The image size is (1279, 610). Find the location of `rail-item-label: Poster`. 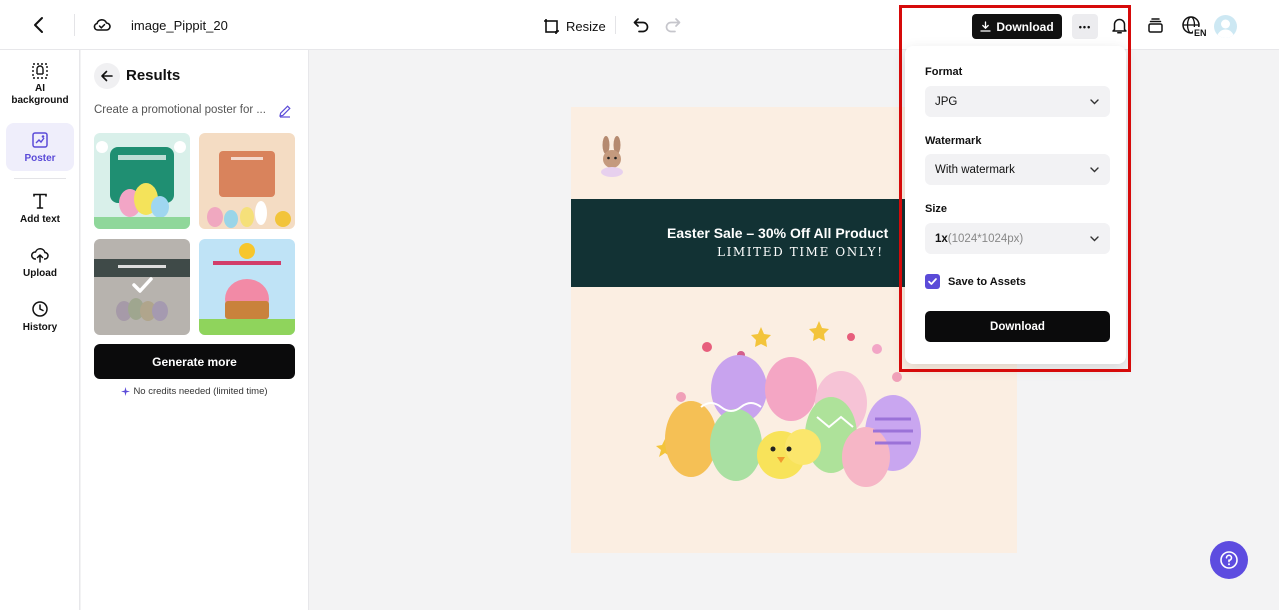

rail-item-label: Poster is located at coordinates (40, 158).